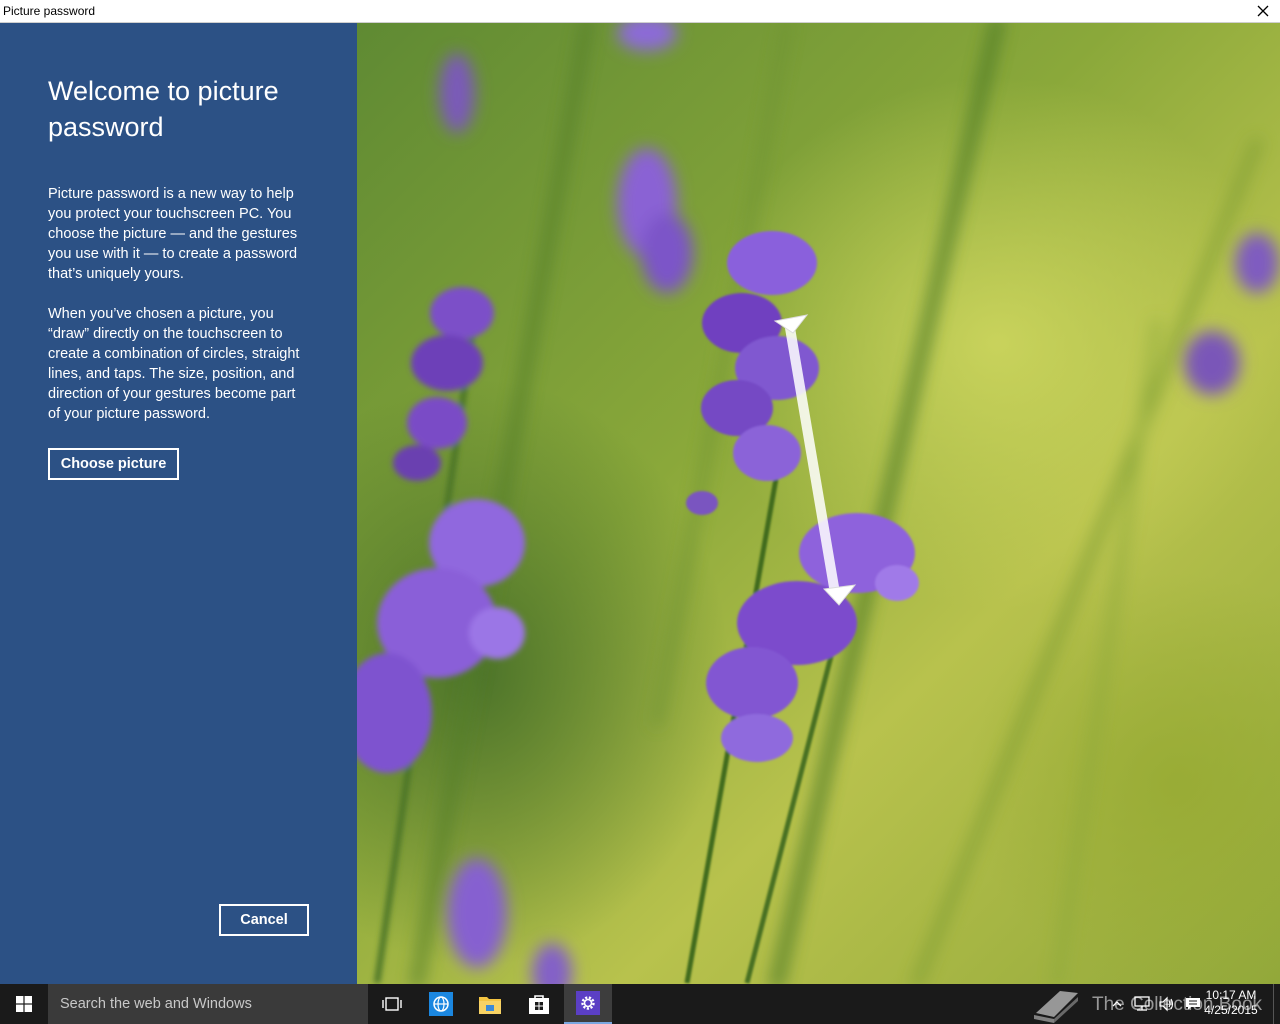 This screenshot has height=1024, width=1280. I want to click on title-bar: Picture password, so click(640, 11).